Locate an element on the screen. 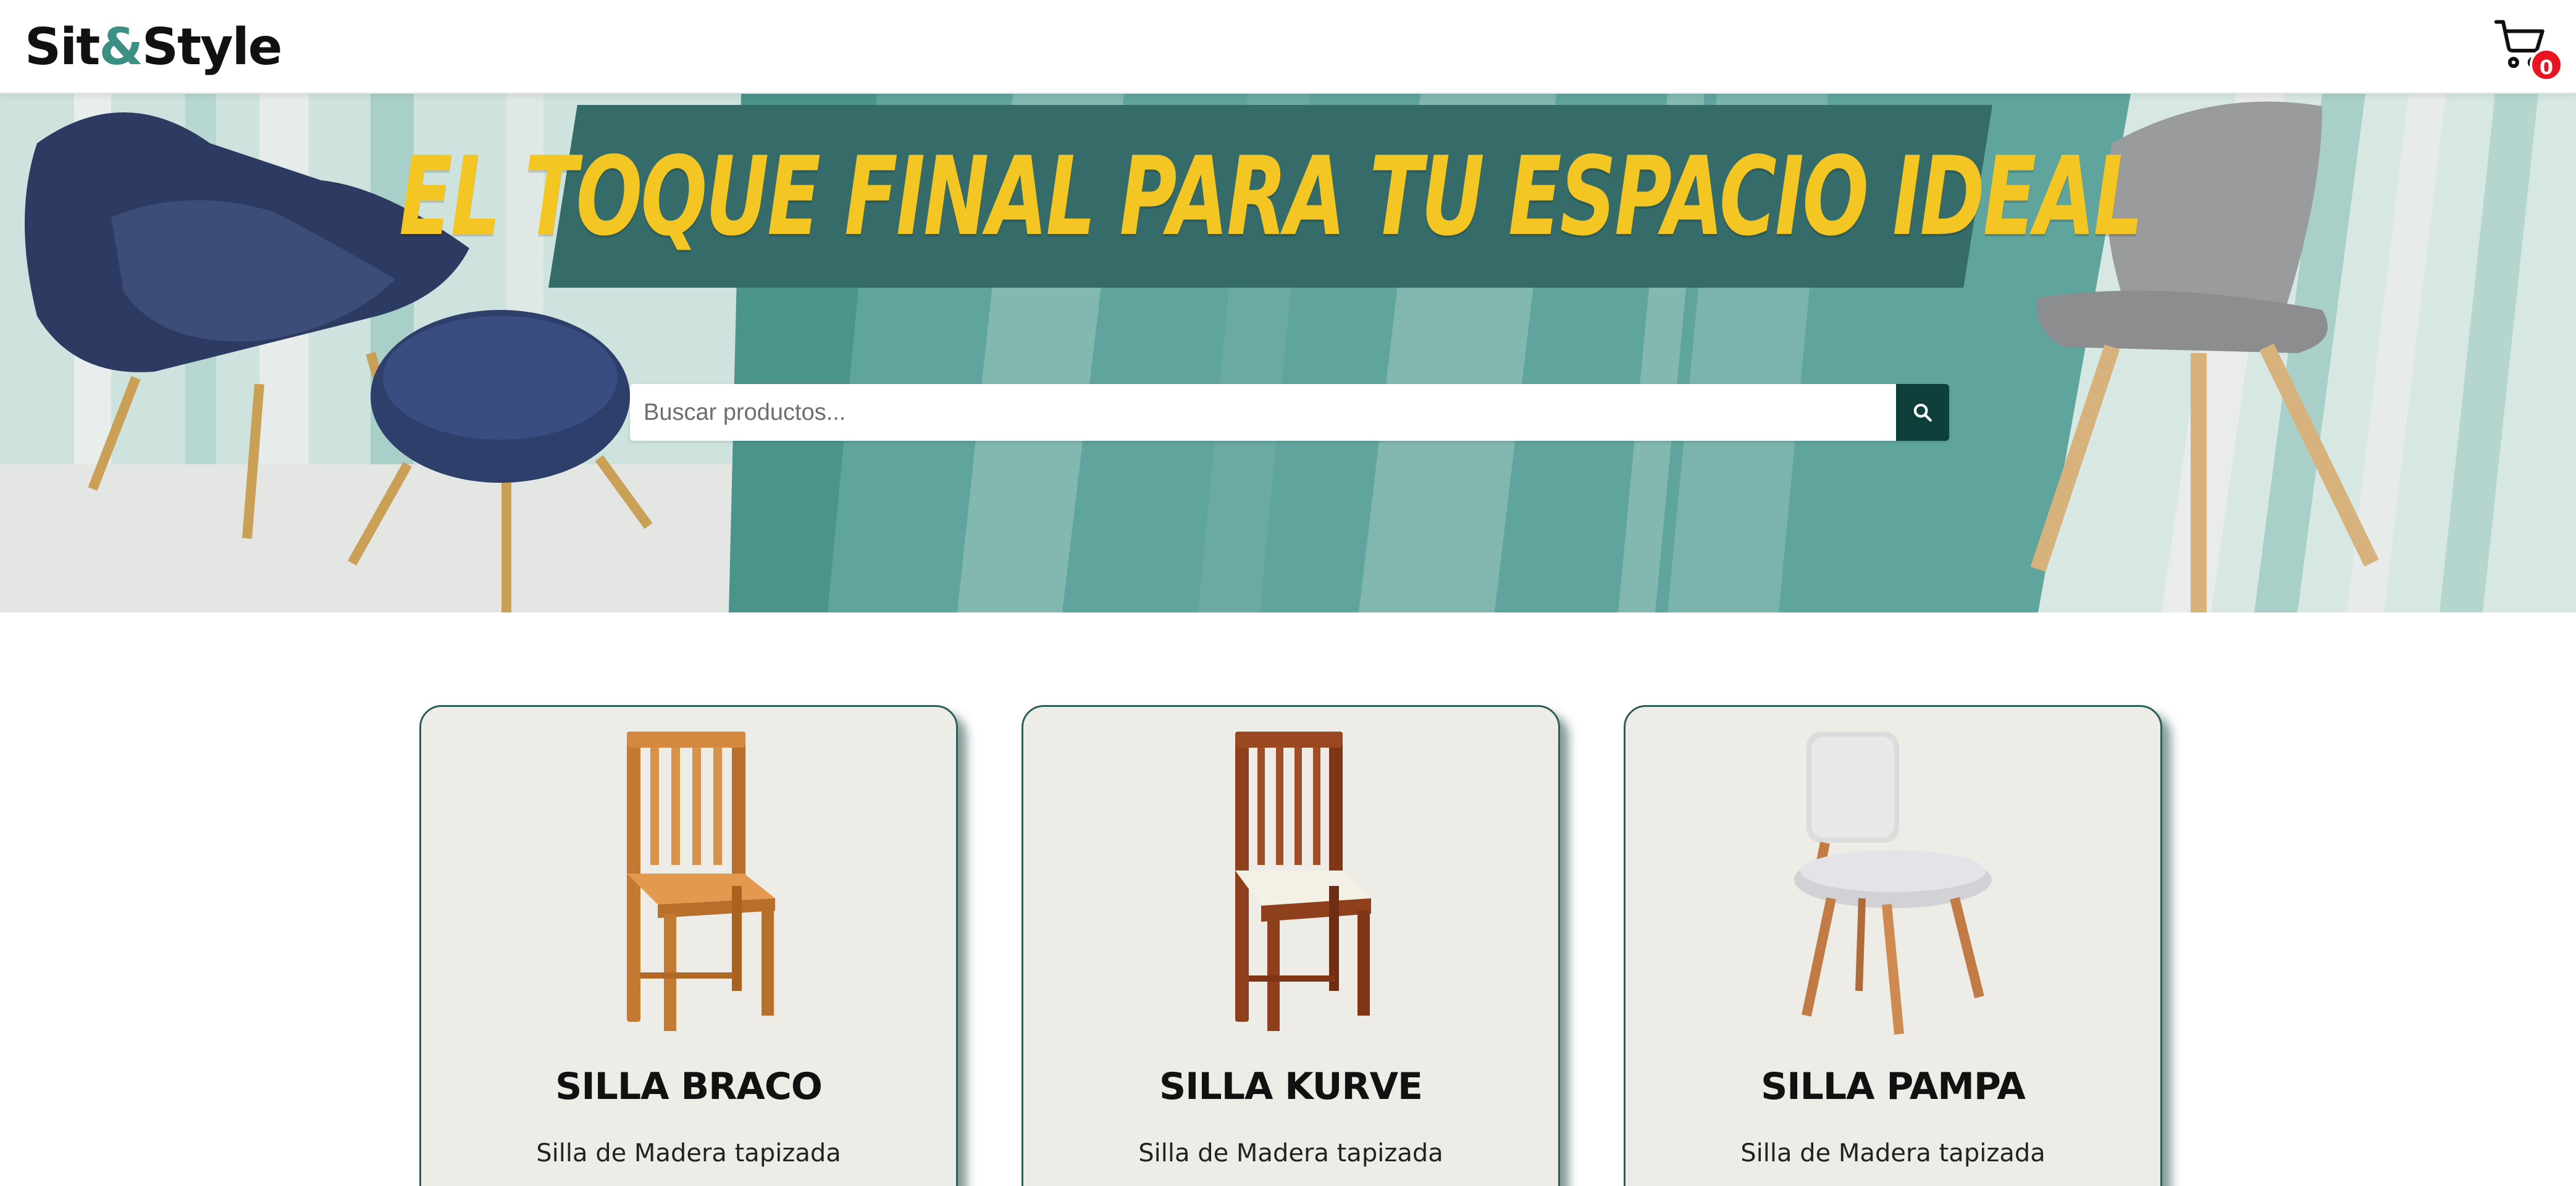  product-card: SILLA BRACO Silla de Madera tapizada is located at coordinates (688, 945).